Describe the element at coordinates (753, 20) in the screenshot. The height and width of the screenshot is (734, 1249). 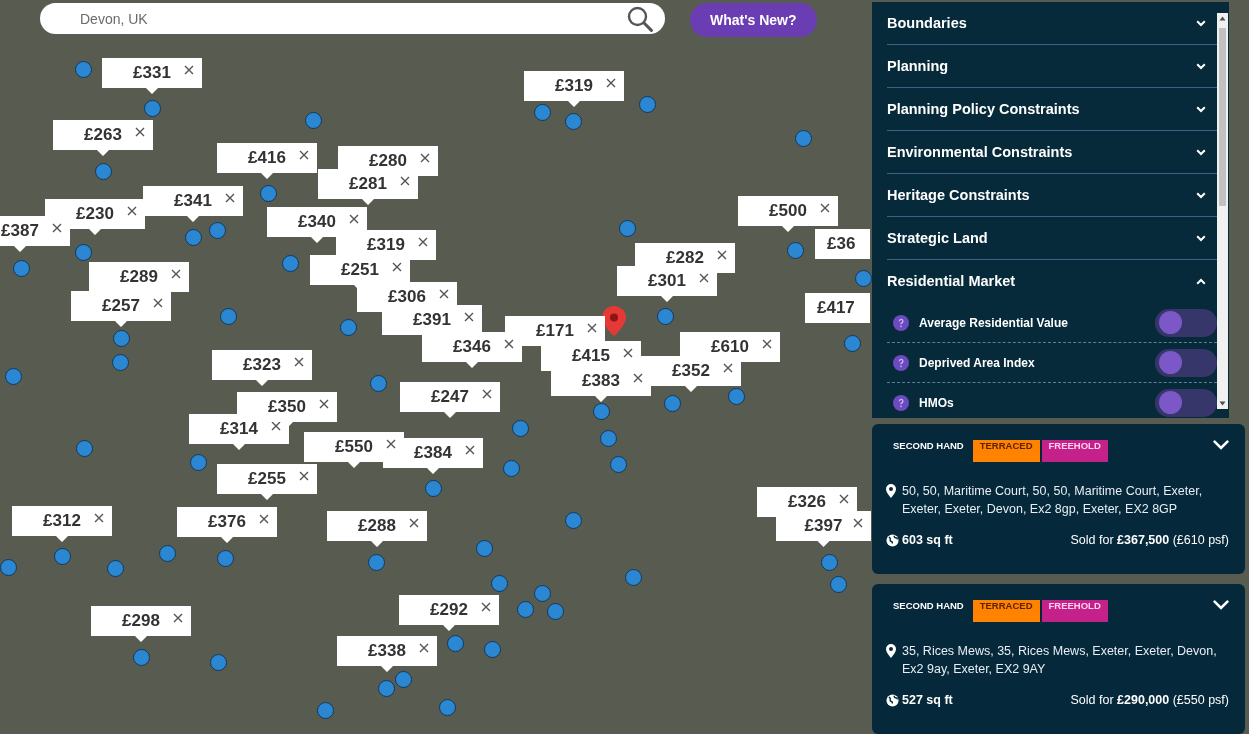
I see `whats-new-button: What's New?` at that location.